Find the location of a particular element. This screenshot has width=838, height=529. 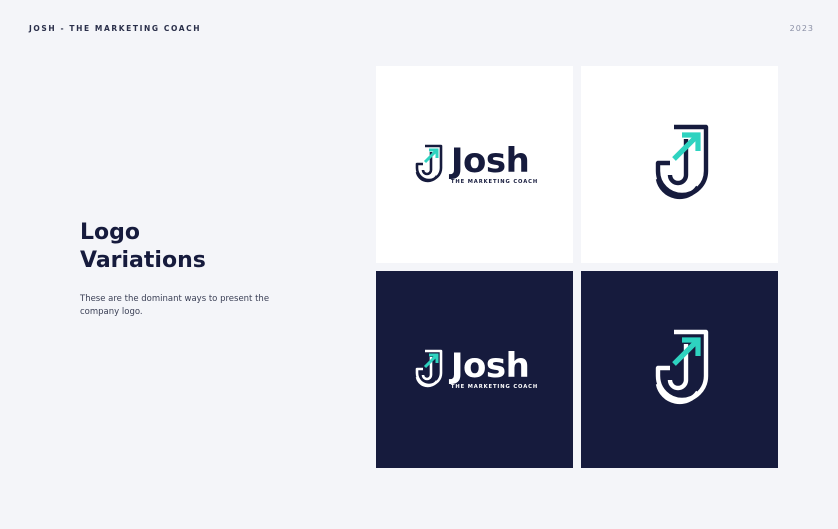

header-year: 2023 is located at coordinates (801, 28).